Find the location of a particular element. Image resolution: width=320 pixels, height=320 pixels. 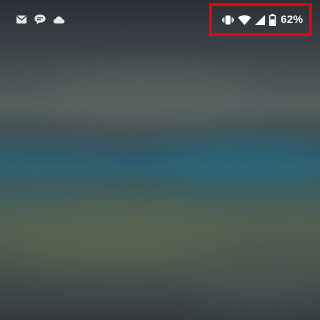

chat-icon is located at coordinates (40, 19).